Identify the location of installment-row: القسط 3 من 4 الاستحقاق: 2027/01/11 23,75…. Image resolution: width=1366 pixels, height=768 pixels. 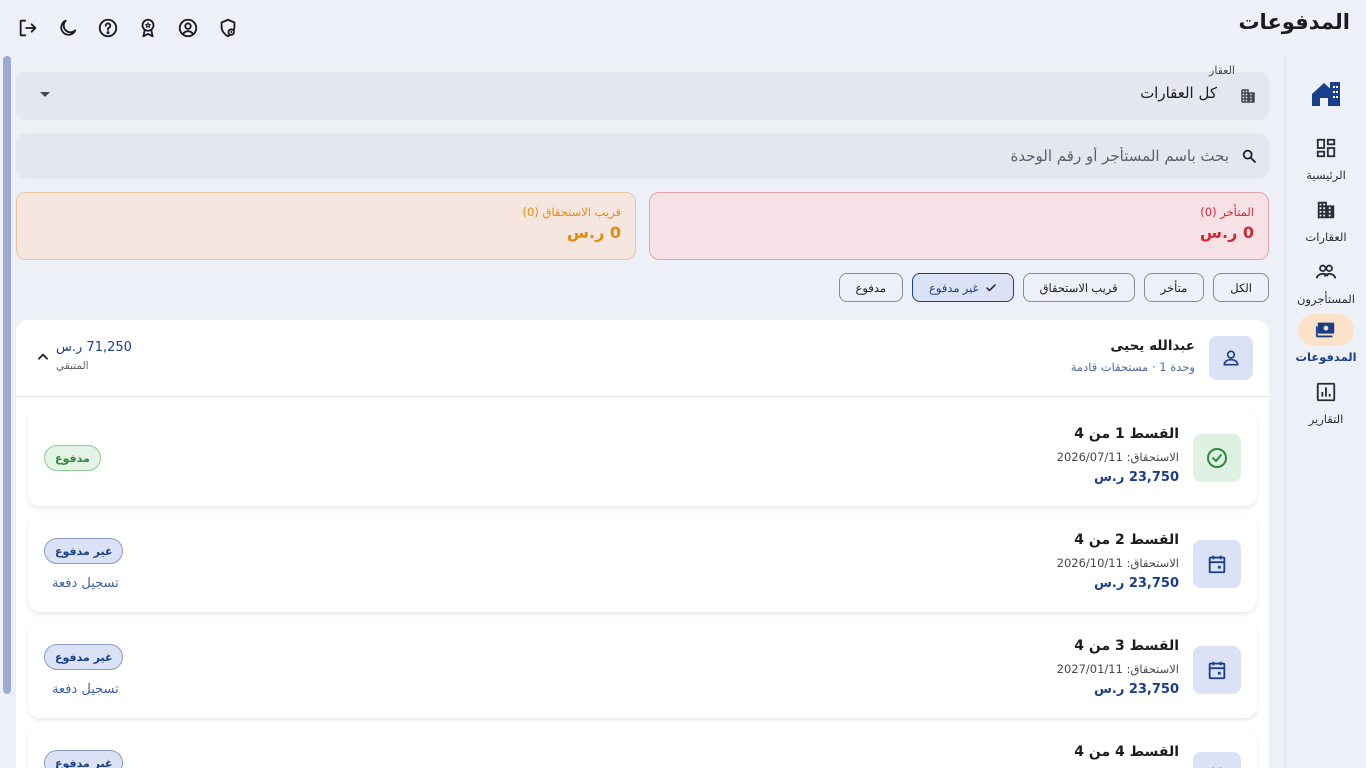
(642, 670).